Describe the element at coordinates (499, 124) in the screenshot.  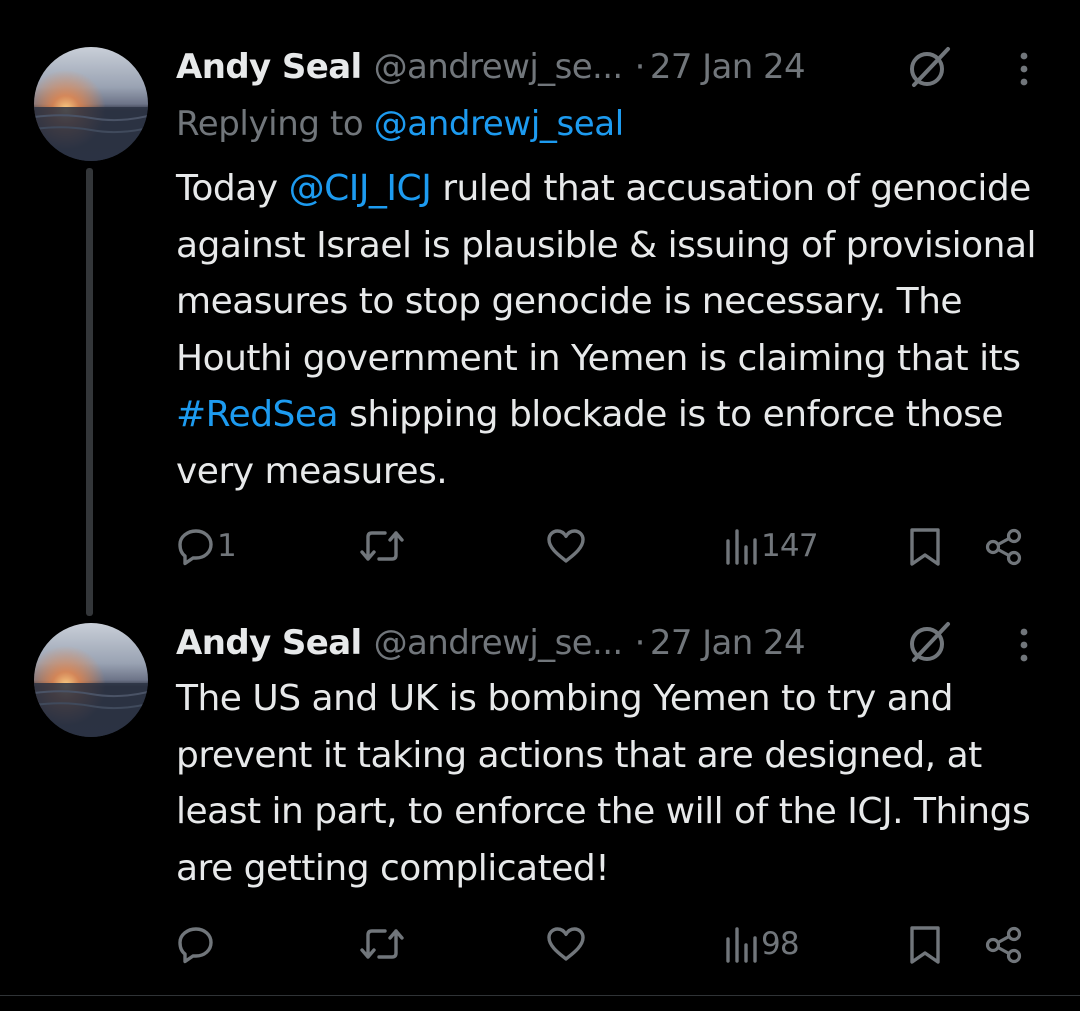
I see `replying-to-link: @andrewj_seal` at that location.